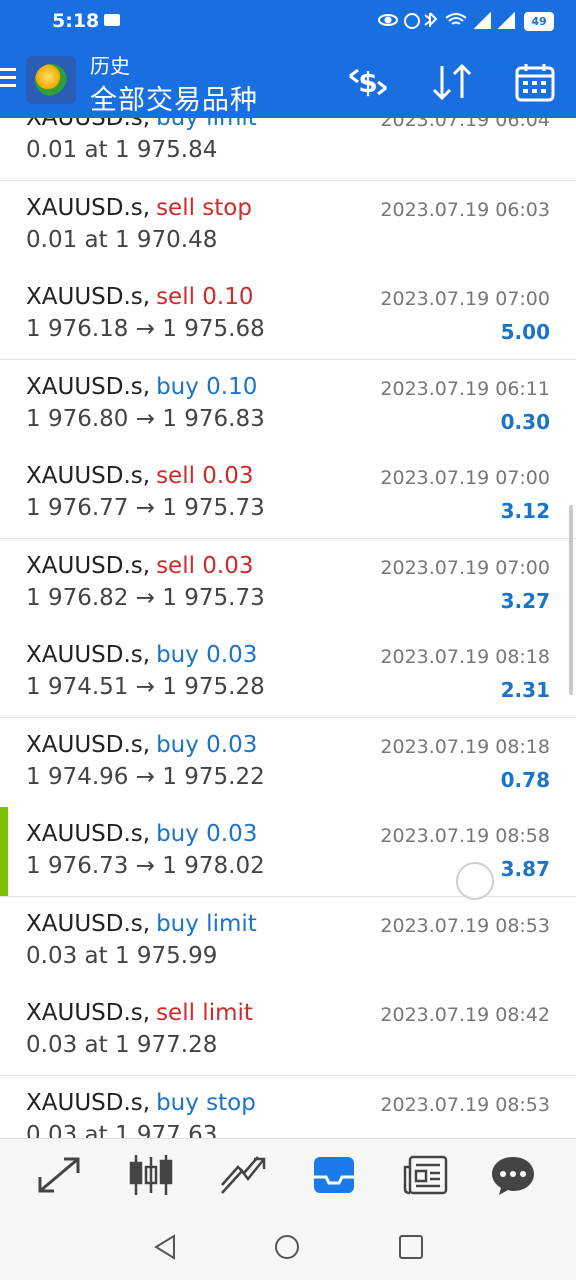  I want to click on row-order-type: sell 0.10, so click(205, 297).